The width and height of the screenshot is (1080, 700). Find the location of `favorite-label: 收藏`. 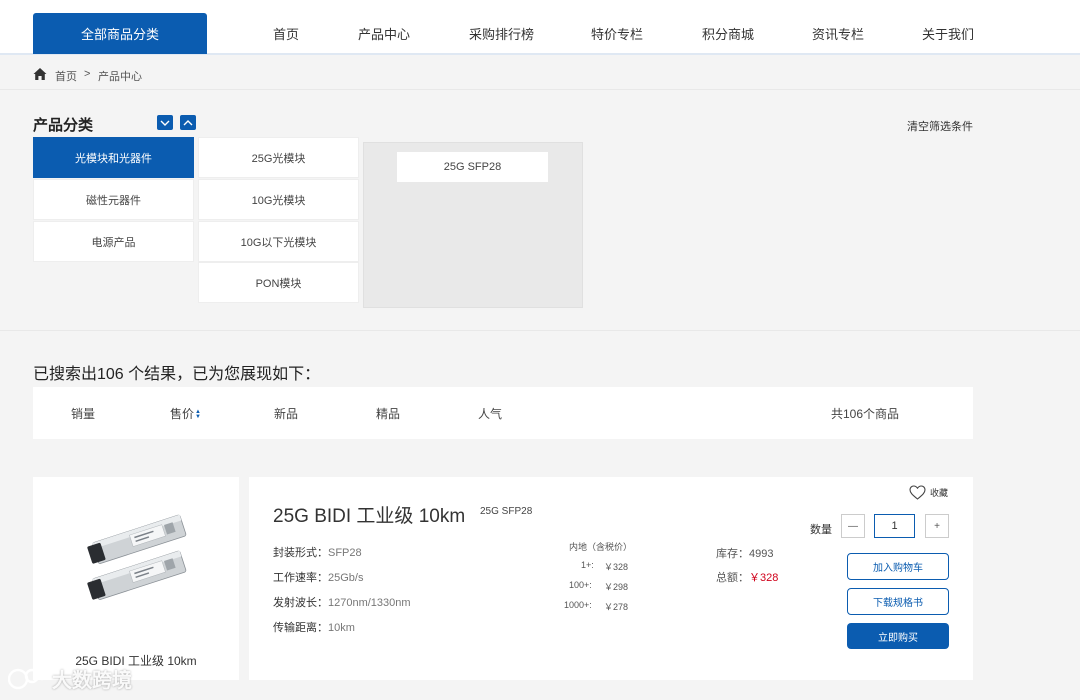

favorite-label: 收藏 is located at coordinates (939, 493).